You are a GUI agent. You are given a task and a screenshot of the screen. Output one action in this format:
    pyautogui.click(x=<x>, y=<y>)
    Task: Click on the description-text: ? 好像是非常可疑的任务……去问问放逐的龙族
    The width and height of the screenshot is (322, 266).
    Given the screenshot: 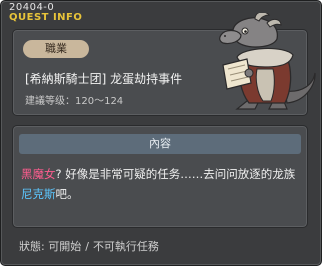 What is the action you would take?
    pyautogui.click(x=175, y=174)
    